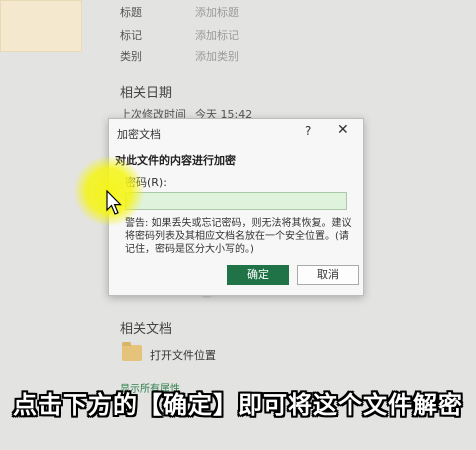 The width and height of the screenshot is (476, 450). What do you see at coordinates (146, 93) in the screenshot?
I see `related-dates-title: 相关日期` at bounding box center [146, 93].